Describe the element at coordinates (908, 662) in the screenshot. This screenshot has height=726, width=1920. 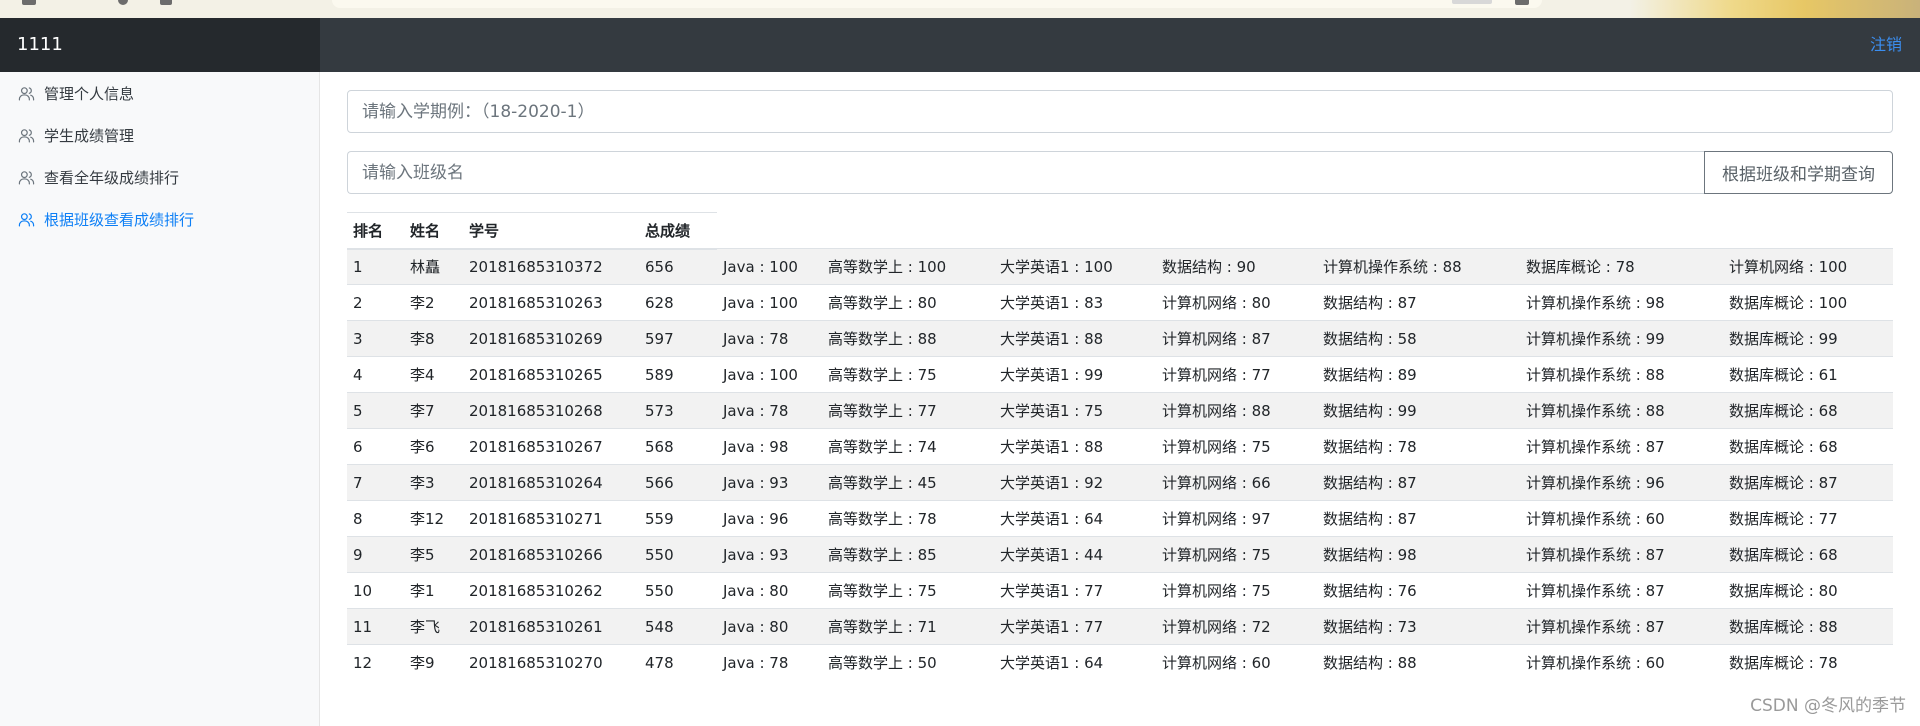
I see `score-cell: 高等数学上 : 50` at that location.